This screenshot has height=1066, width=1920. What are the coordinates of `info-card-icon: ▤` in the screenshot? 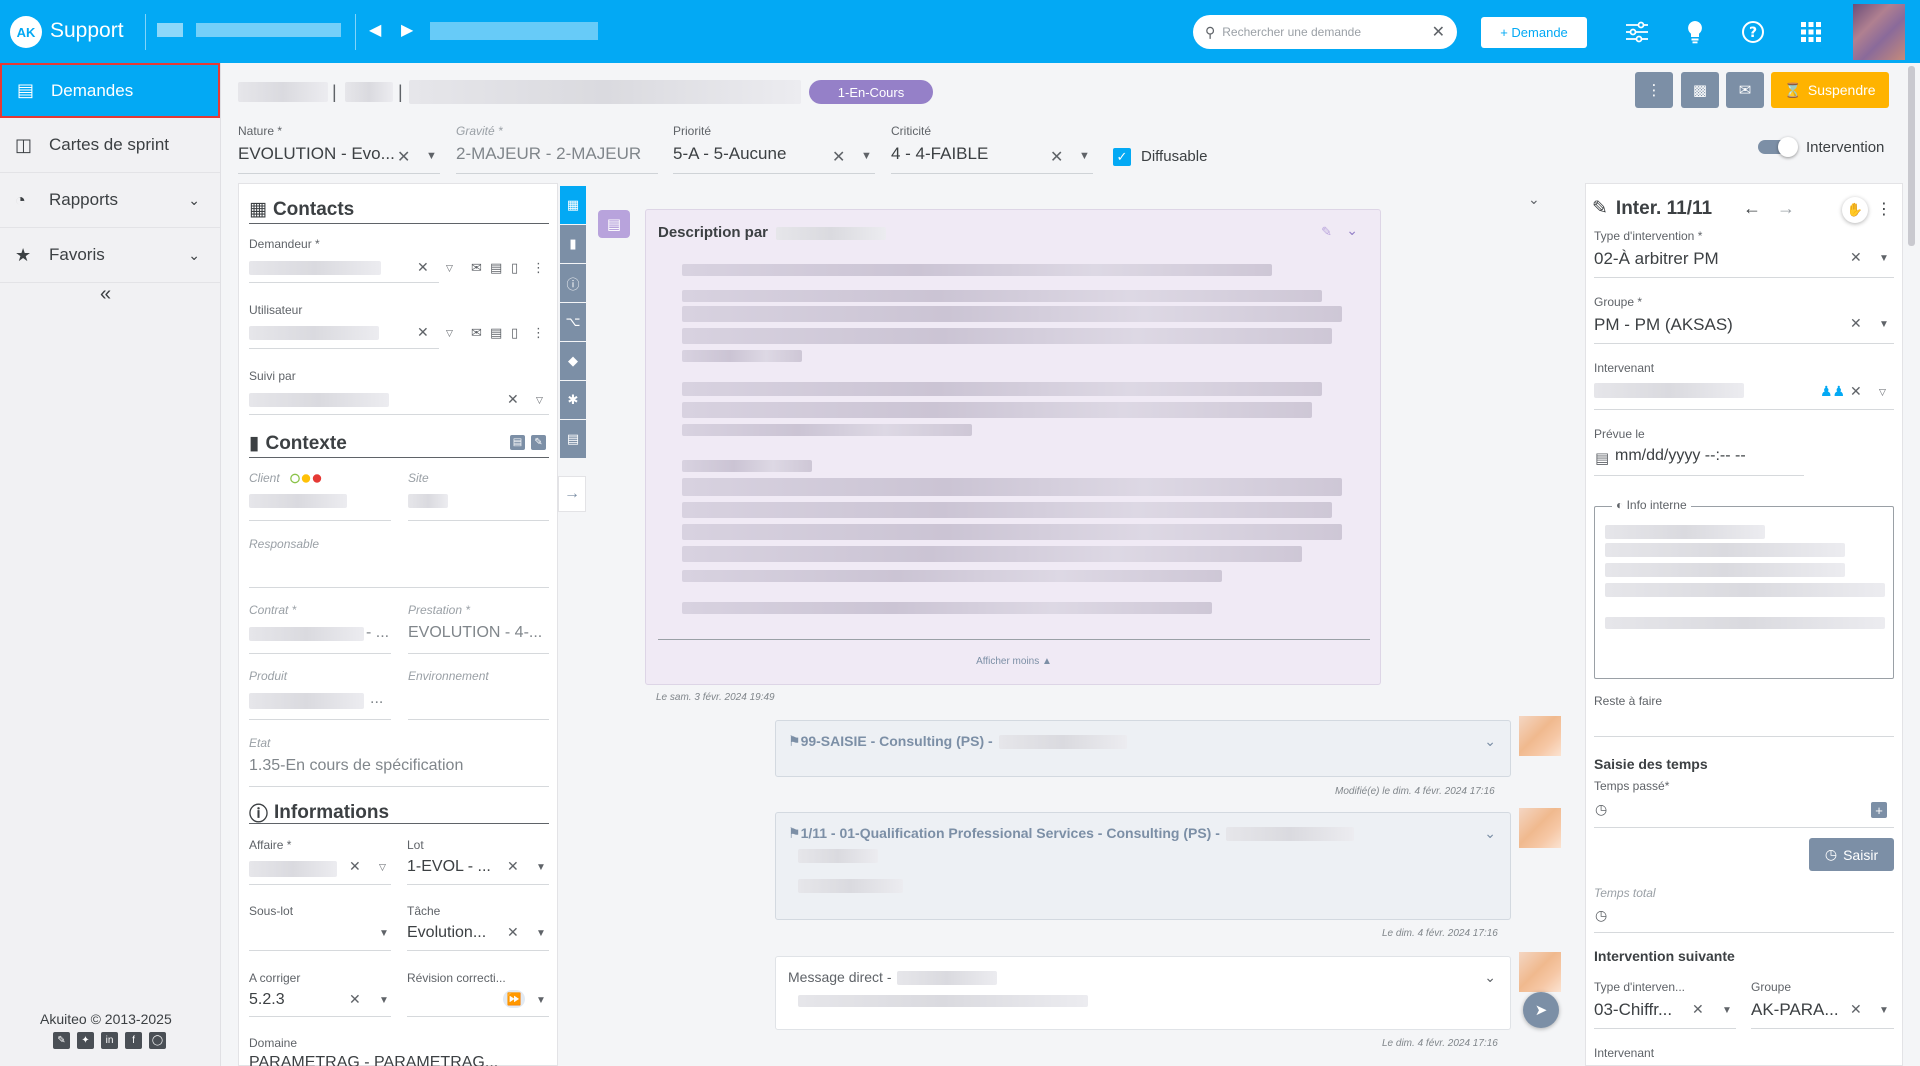 It's located at (517, 442).